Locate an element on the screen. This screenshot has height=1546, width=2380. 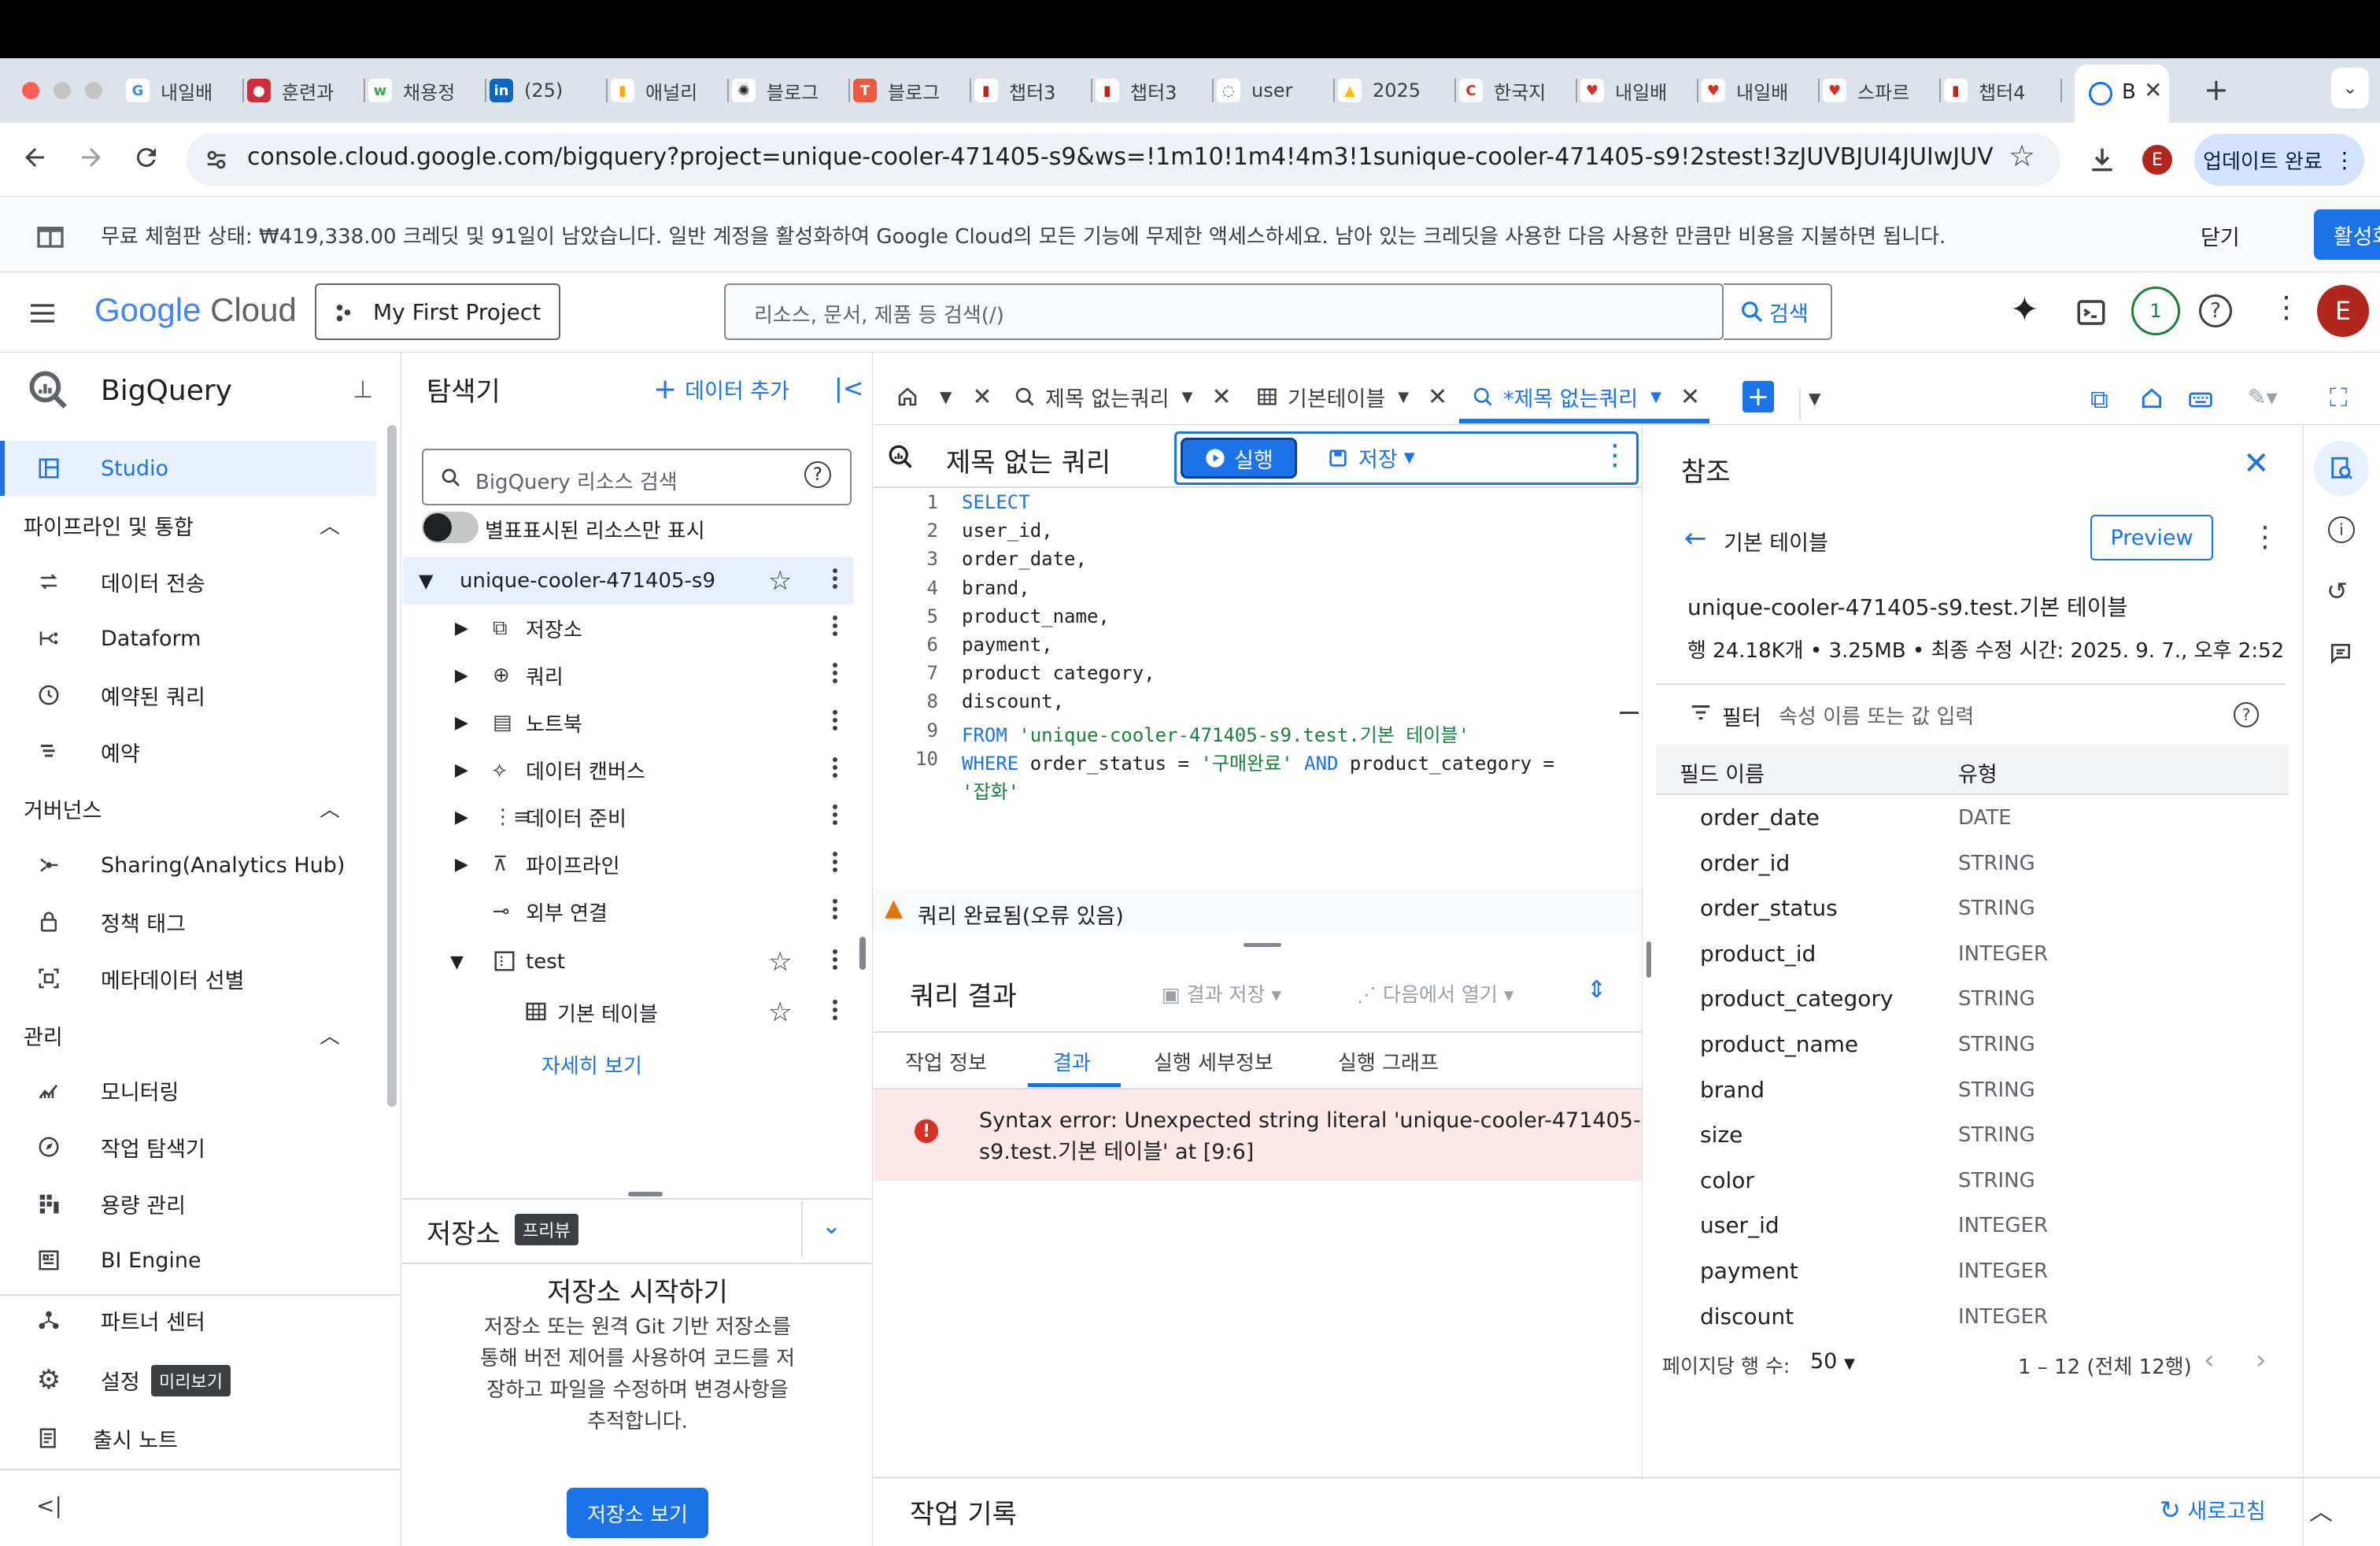
explorer-item: ⊸ 외부 연결 is located at coordinates (628, 912).